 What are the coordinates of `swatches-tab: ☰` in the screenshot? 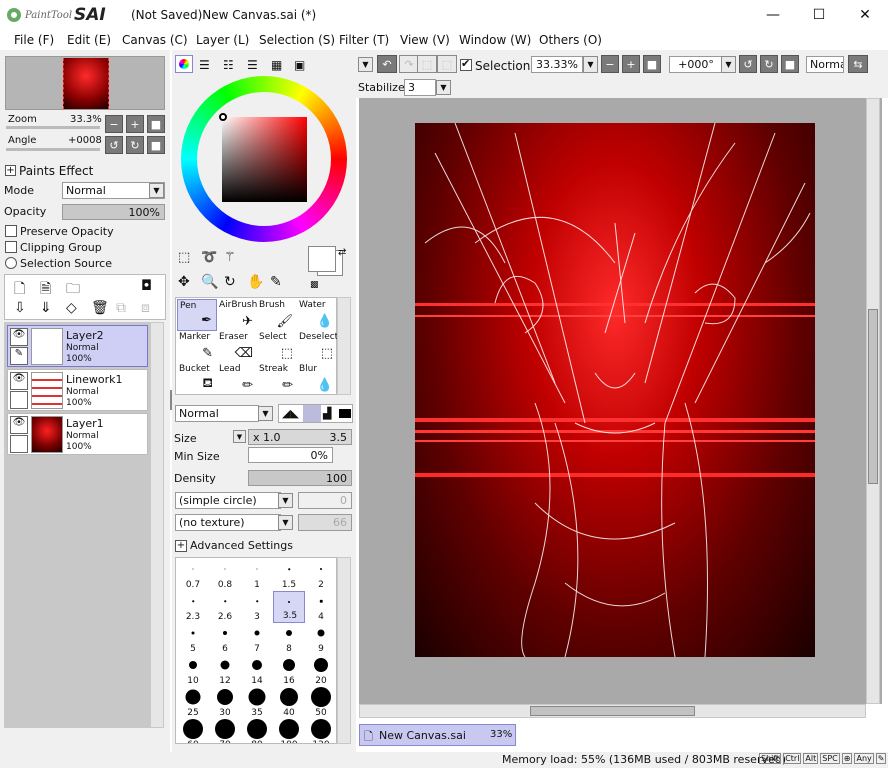 It's located at (252, 65).